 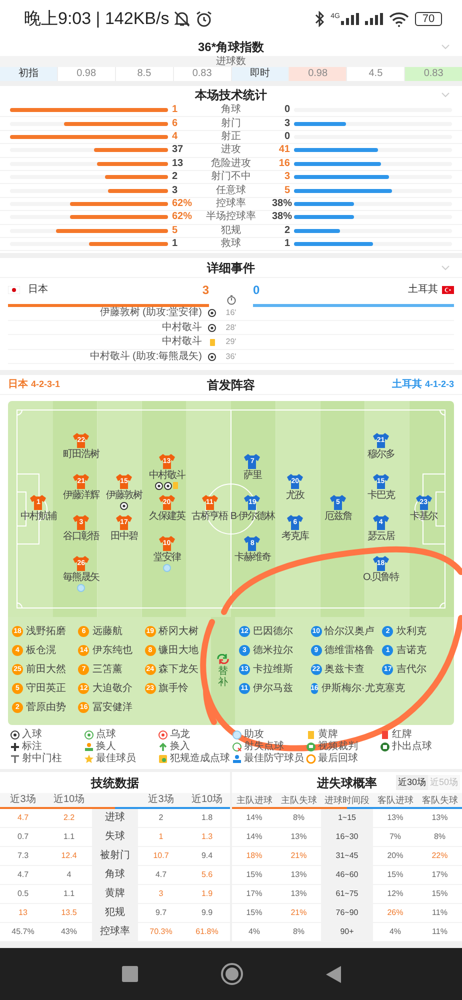 What do you see at coordinates (178, 651) in the screenshot?
I see `player-name: 镰田大地` at bounding box center [178, 651].